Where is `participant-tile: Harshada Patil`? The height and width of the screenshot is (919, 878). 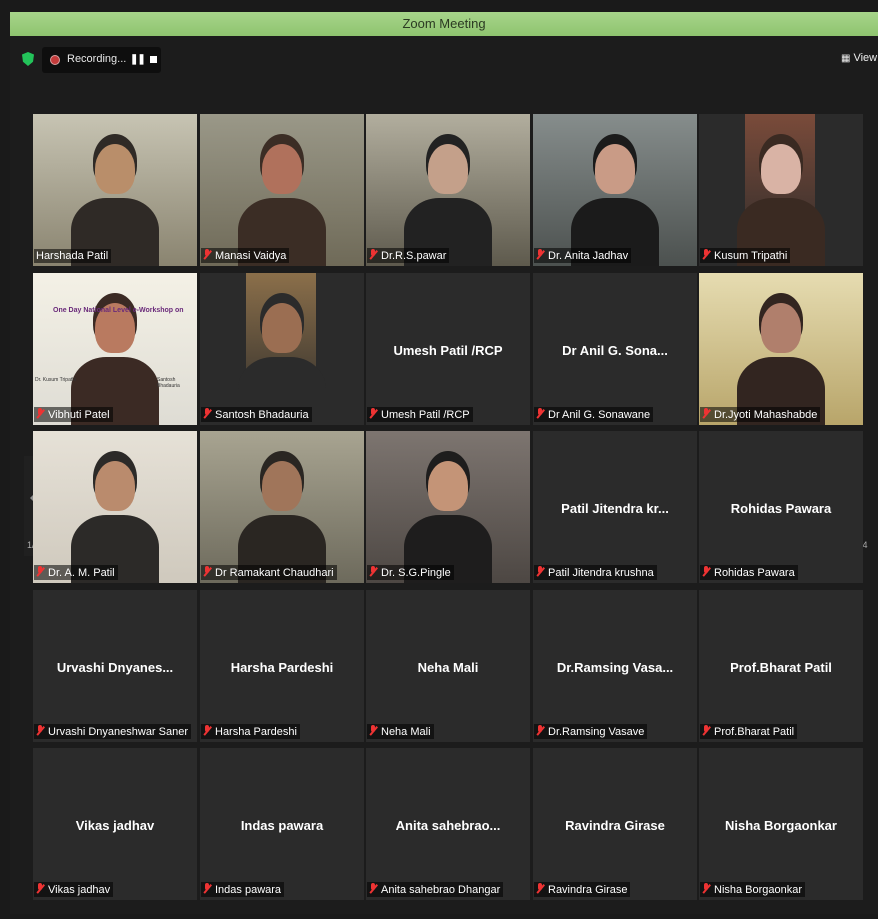
participant-tile: Harshada Patil is located at coordinates (115, 190).